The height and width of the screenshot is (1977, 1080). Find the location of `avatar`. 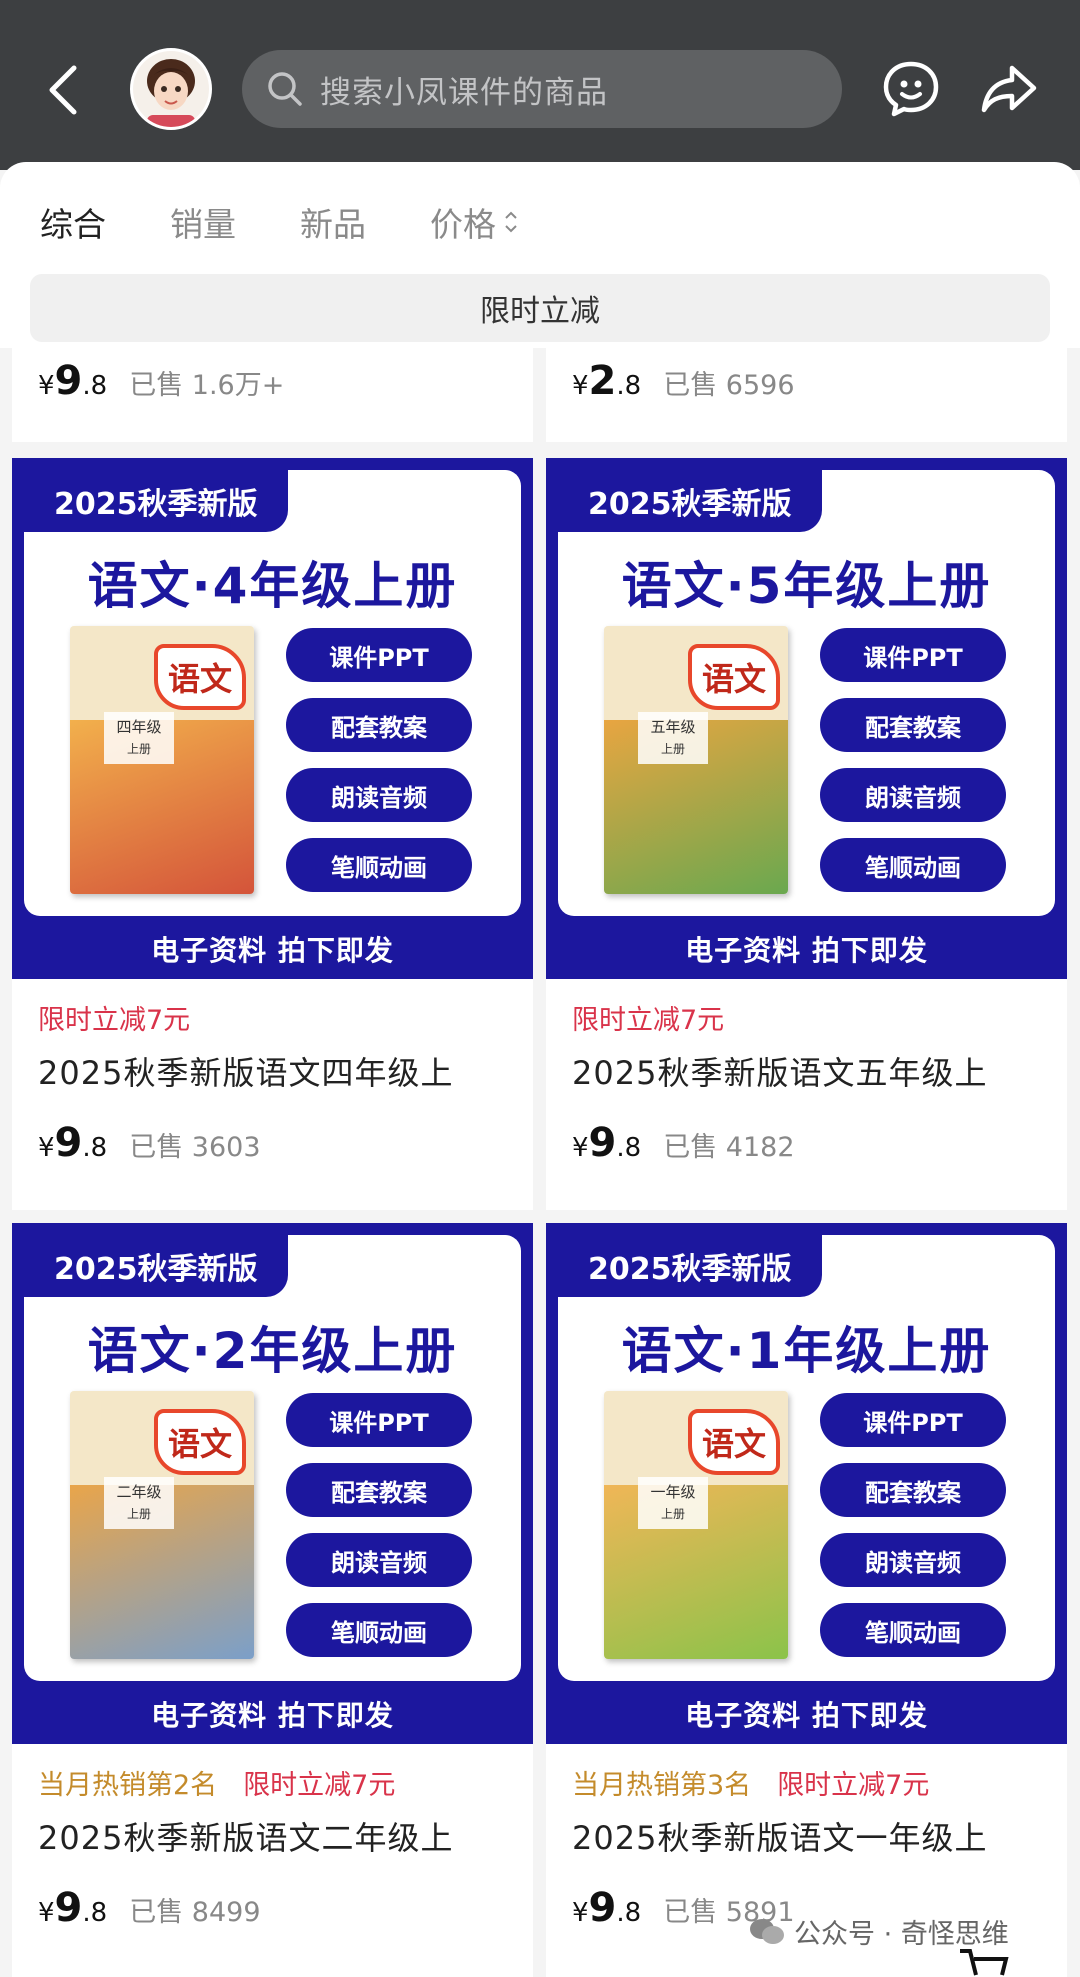

avatar is located at coordinates (171, 89).